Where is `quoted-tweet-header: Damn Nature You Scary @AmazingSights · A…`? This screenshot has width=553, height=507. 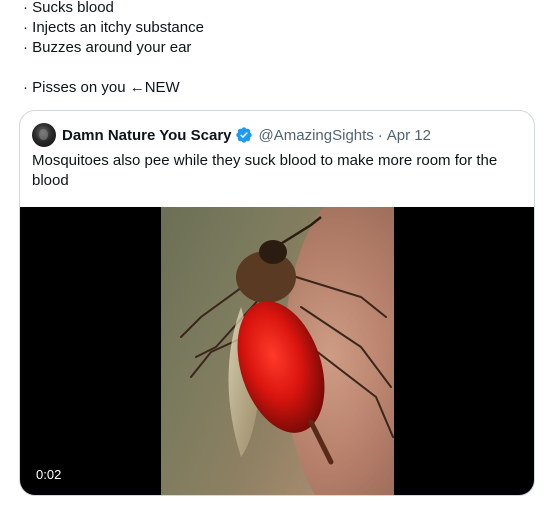 quoted-tweet-header: Damn Nature You Scary @AmazingSights · A… is located at coordinates (231, 135).